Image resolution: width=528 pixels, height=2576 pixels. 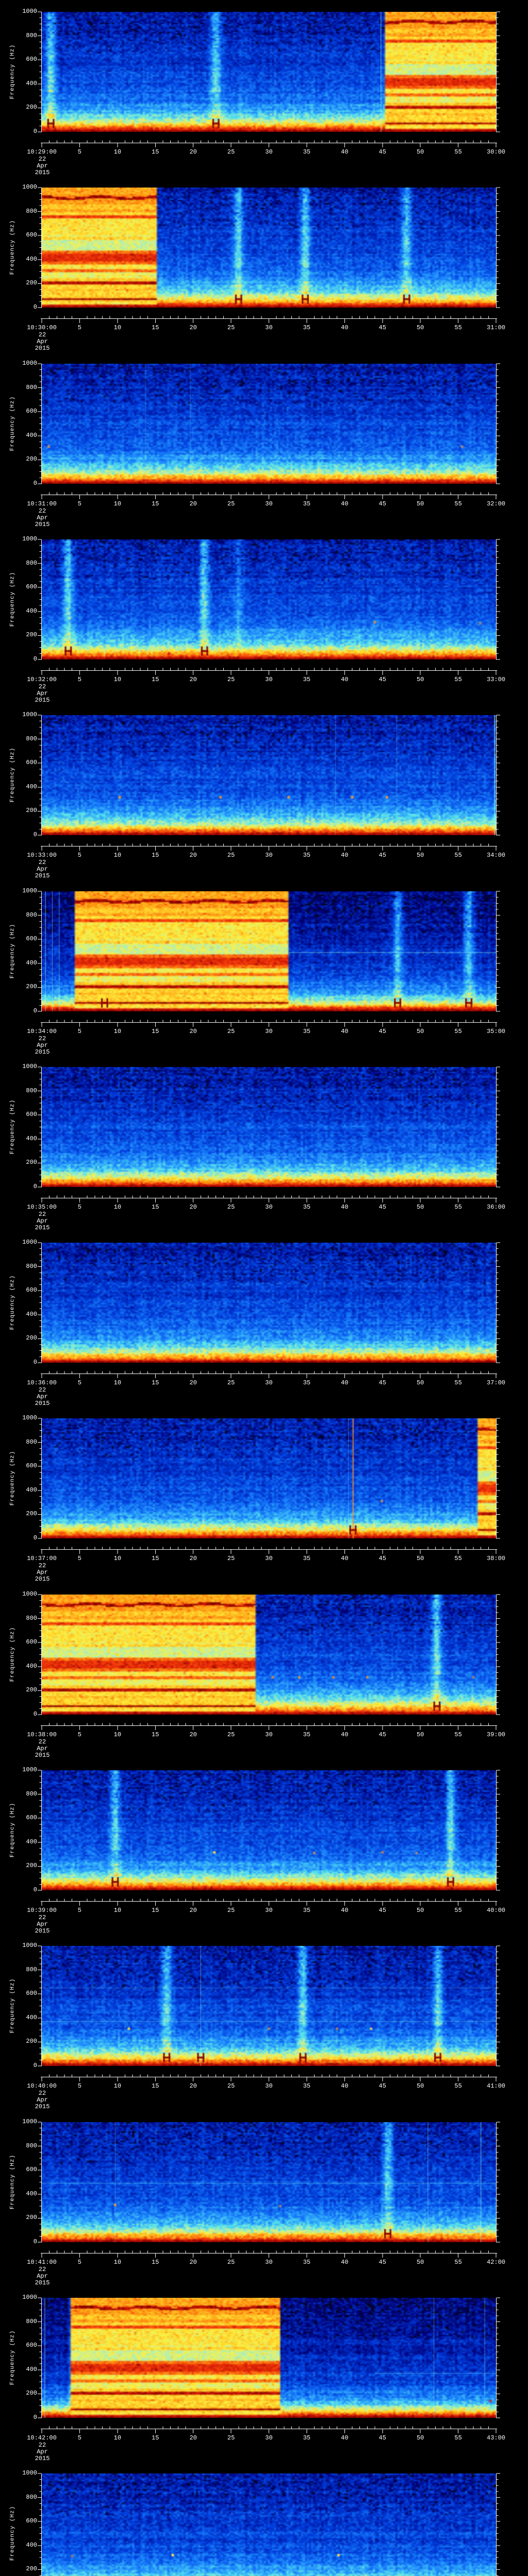 What do you see at coordinates (42, 504) in the screenshot?
I see `x-start-time-label: 10:31:00` at bounding box center [42, 504].